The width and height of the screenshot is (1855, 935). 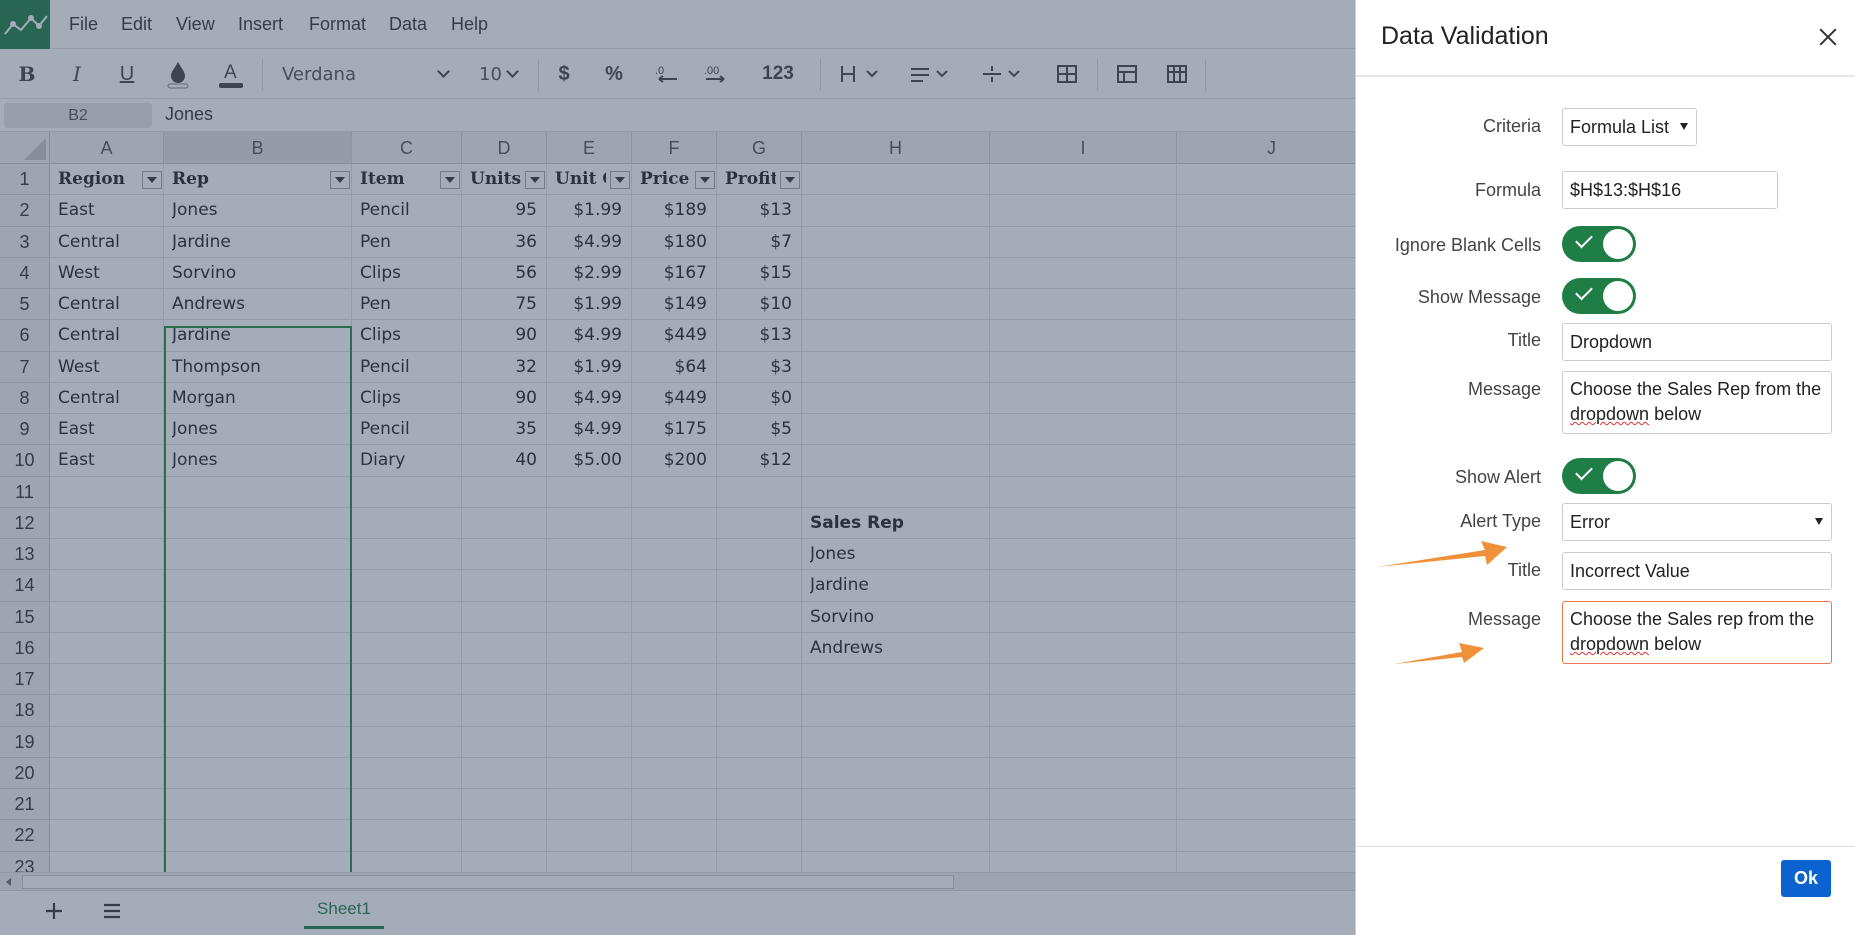 I want to click on panel-title: Data Validation, so click(x=1465, y=36).